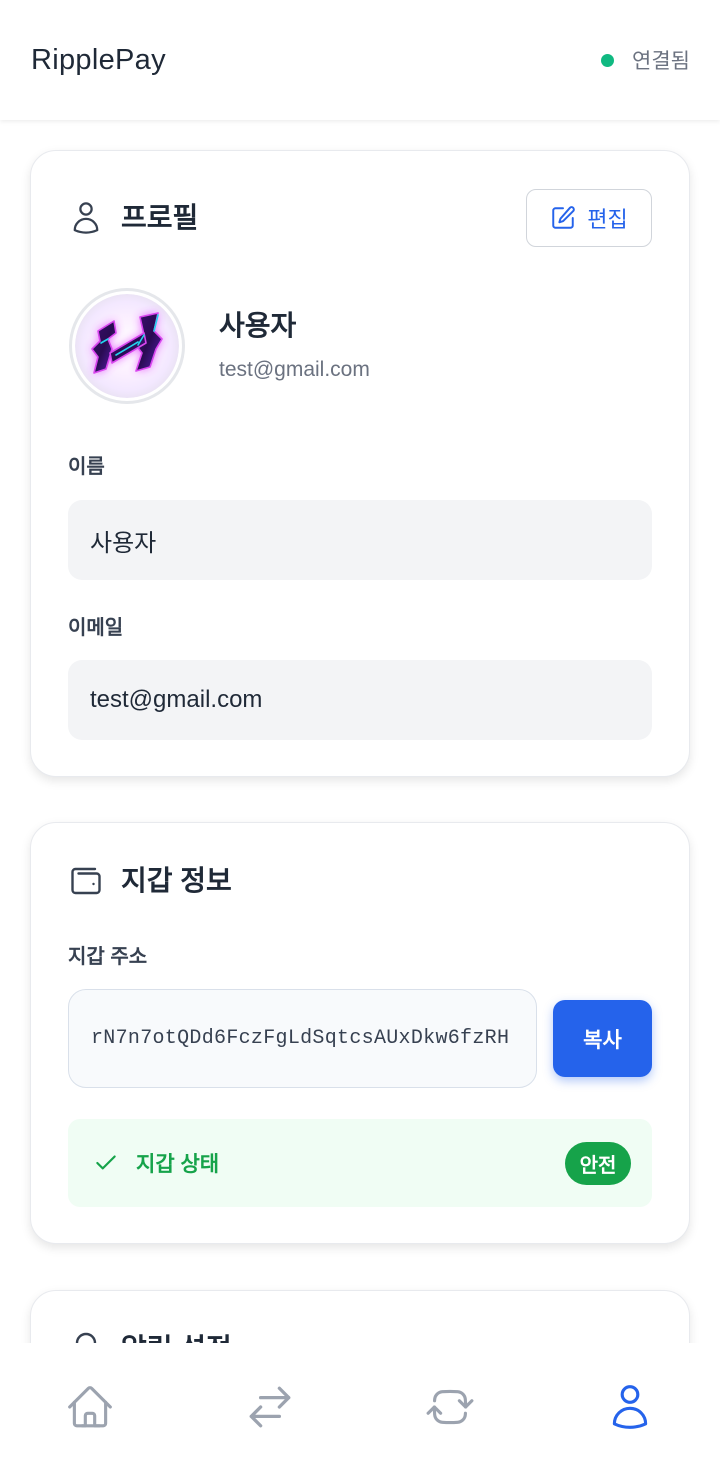 This screenshot has height=1466, width=720. I want to click on avatar-logo, so click(127, 346).